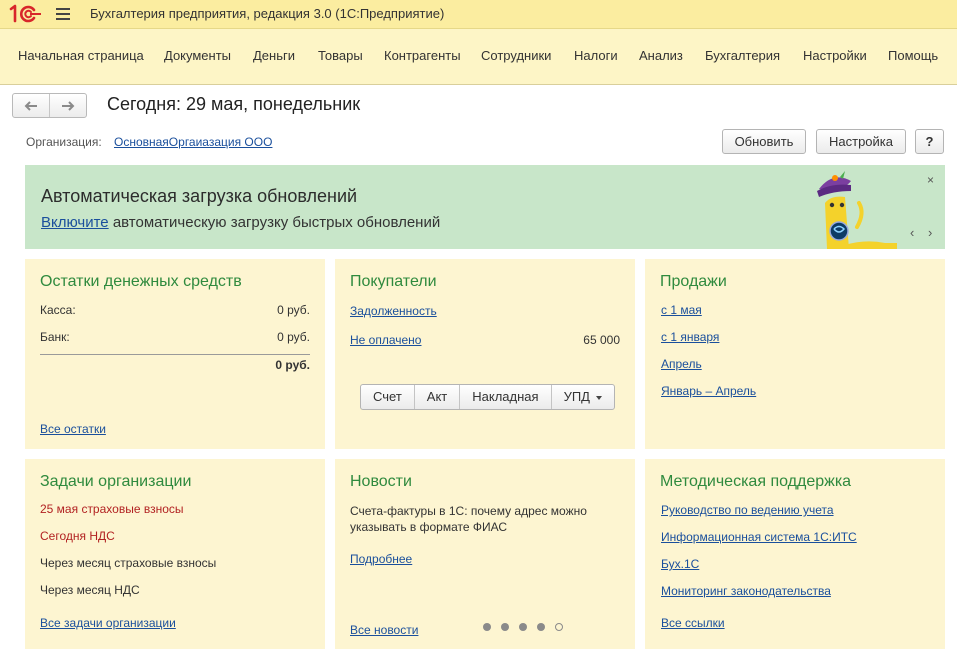 The height and width of the screenshot is (659, 957). Describe the element at coordinates (422, 55) in the screenshot. I see `menu-item-contractors: Контрагенты` at that location.